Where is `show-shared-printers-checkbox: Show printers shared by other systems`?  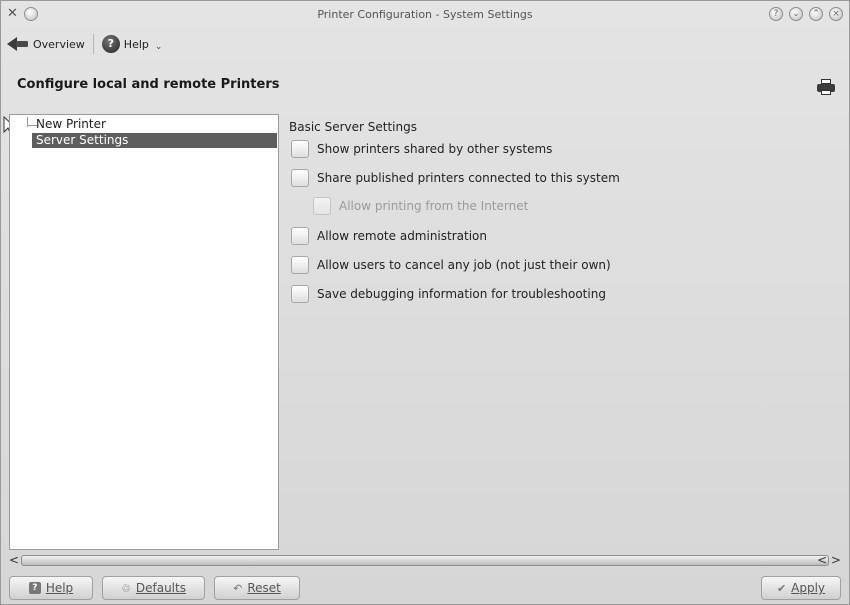 show-shared-printers-checkbox: Show printers shared by other systems is located at coordinates (421, 149).